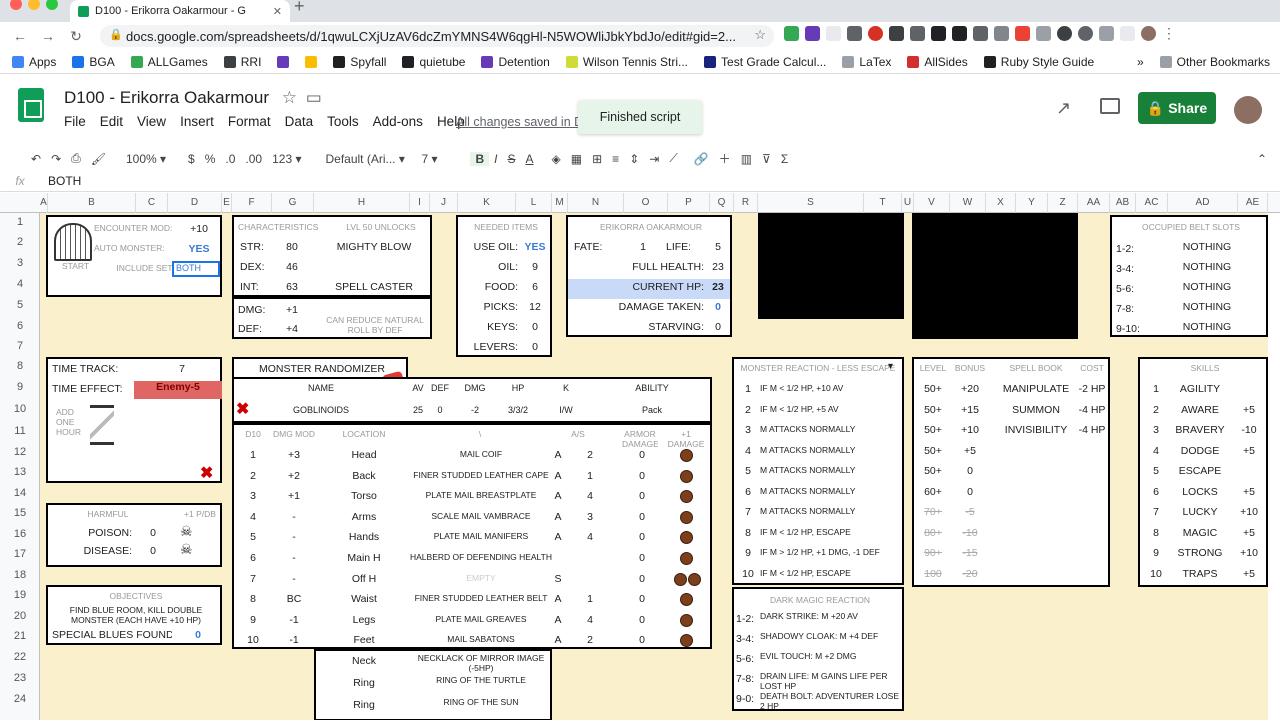  What do you see at coordinates (197, 121) in the screenshot?
I see `menu-insert: Insert` at bounding box center [197, 121].